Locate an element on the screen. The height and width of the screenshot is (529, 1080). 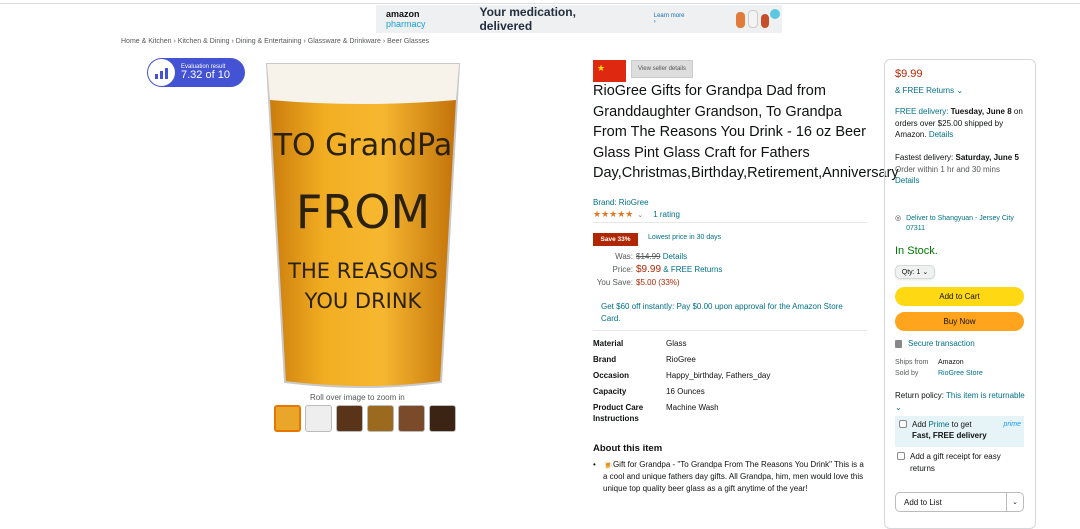
fastest-details-link: Details is located at coordinates (907, 180).